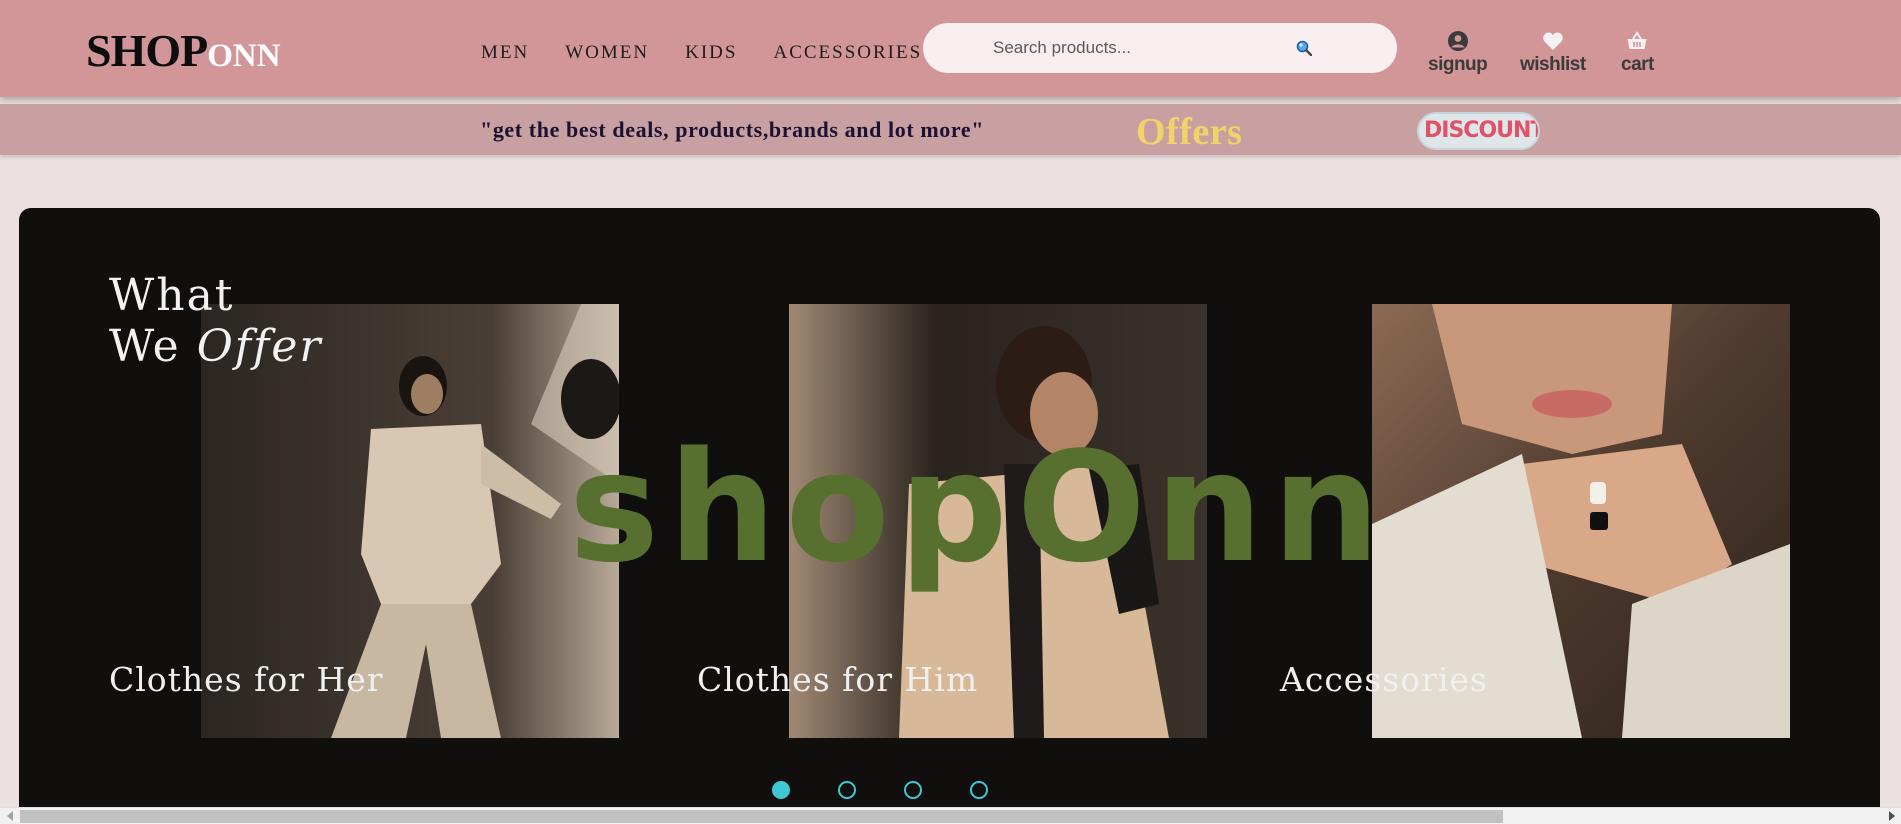 The width and height of the screenshot is (1901, 824). Describe the element at coordinates (1892, 816) in the screenshot. I see `scroll-right-arrow-icon` at that location.